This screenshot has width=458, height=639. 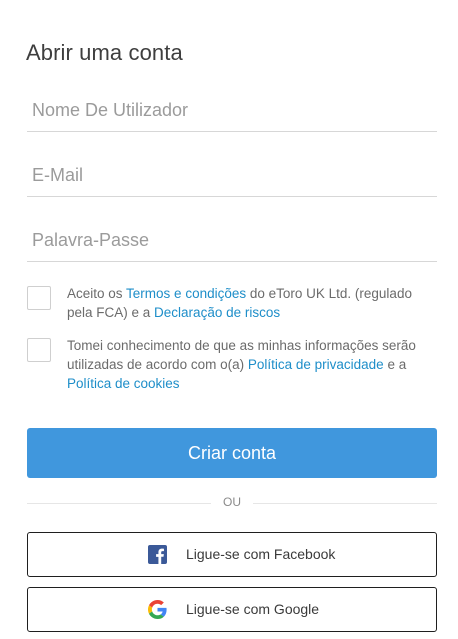 What do you see at coordinates (217, 312) in the screenshot?
I see `risk-disclosure-link: Declaração de riscos` at bounding box center [217, 312].